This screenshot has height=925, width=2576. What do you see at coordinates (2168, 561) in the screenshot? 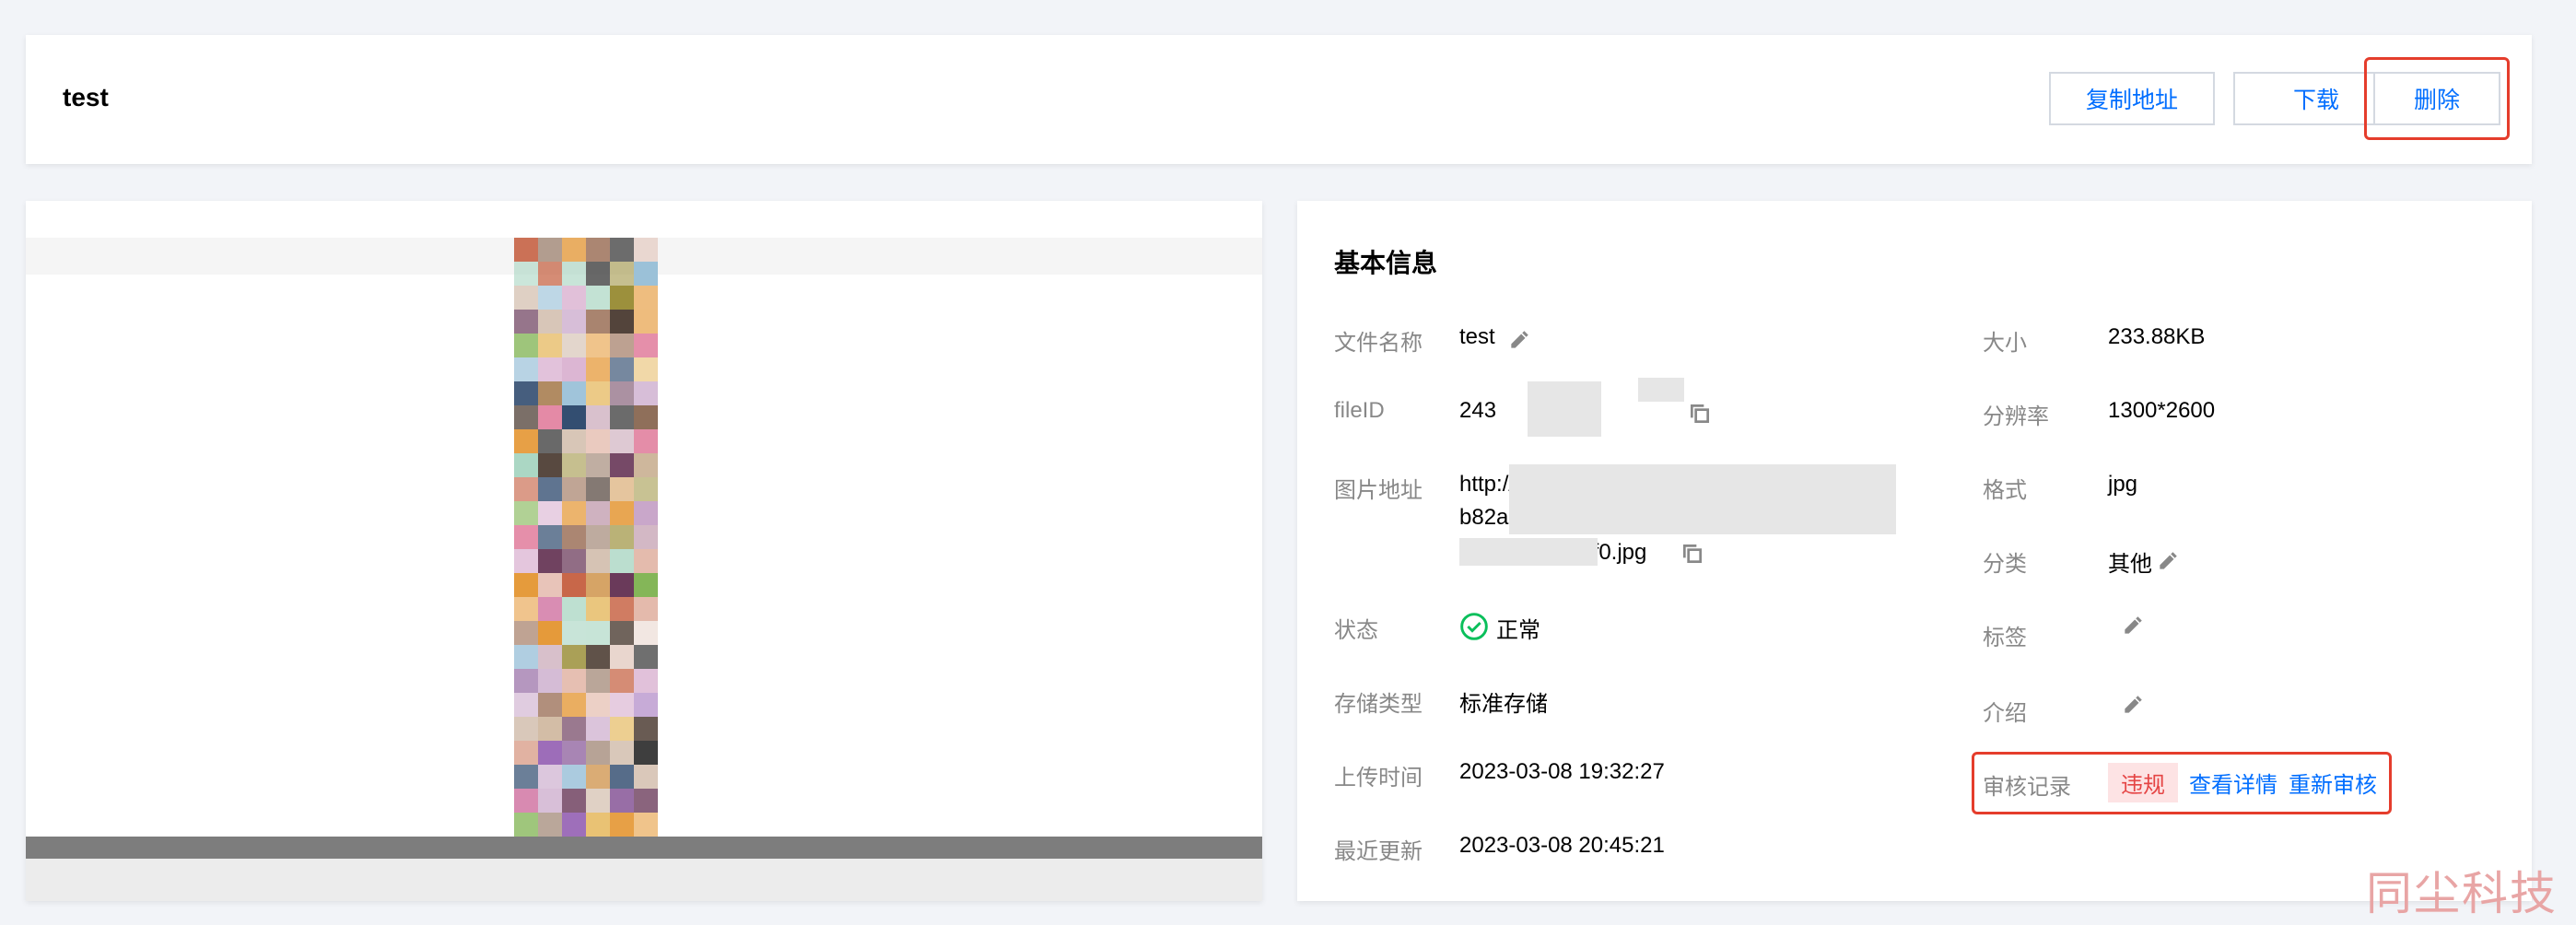
I see `edit-category-icon` at bounding box center [2168, 561].